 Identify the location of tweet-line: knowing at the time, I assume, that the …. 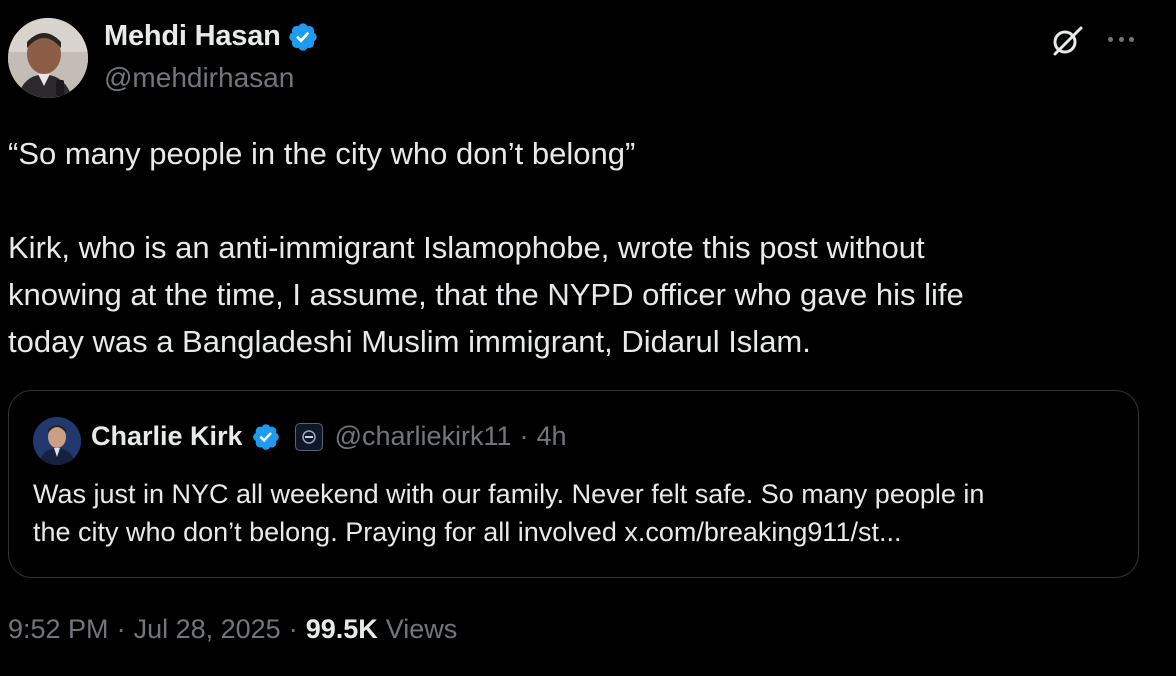
(486, 294).